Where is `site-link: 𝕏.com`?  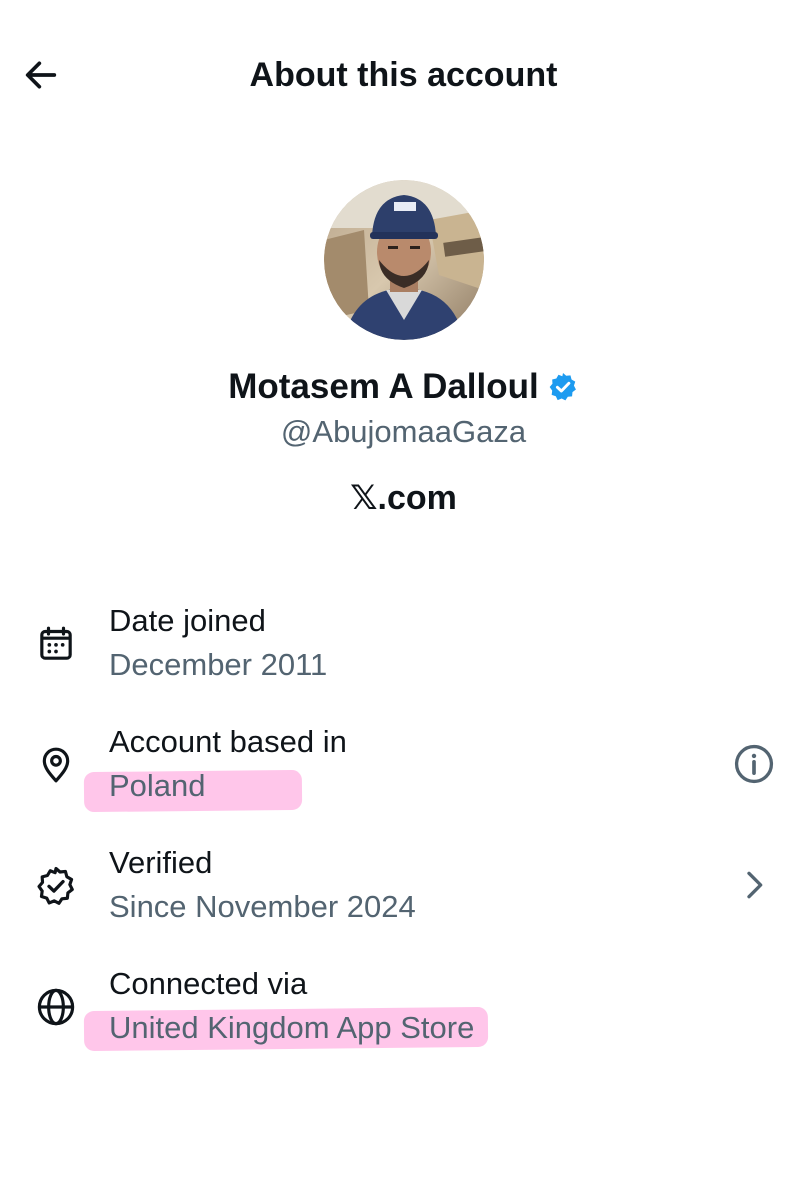 site-link: 𝕏.com is located at coordinates (403, 498).